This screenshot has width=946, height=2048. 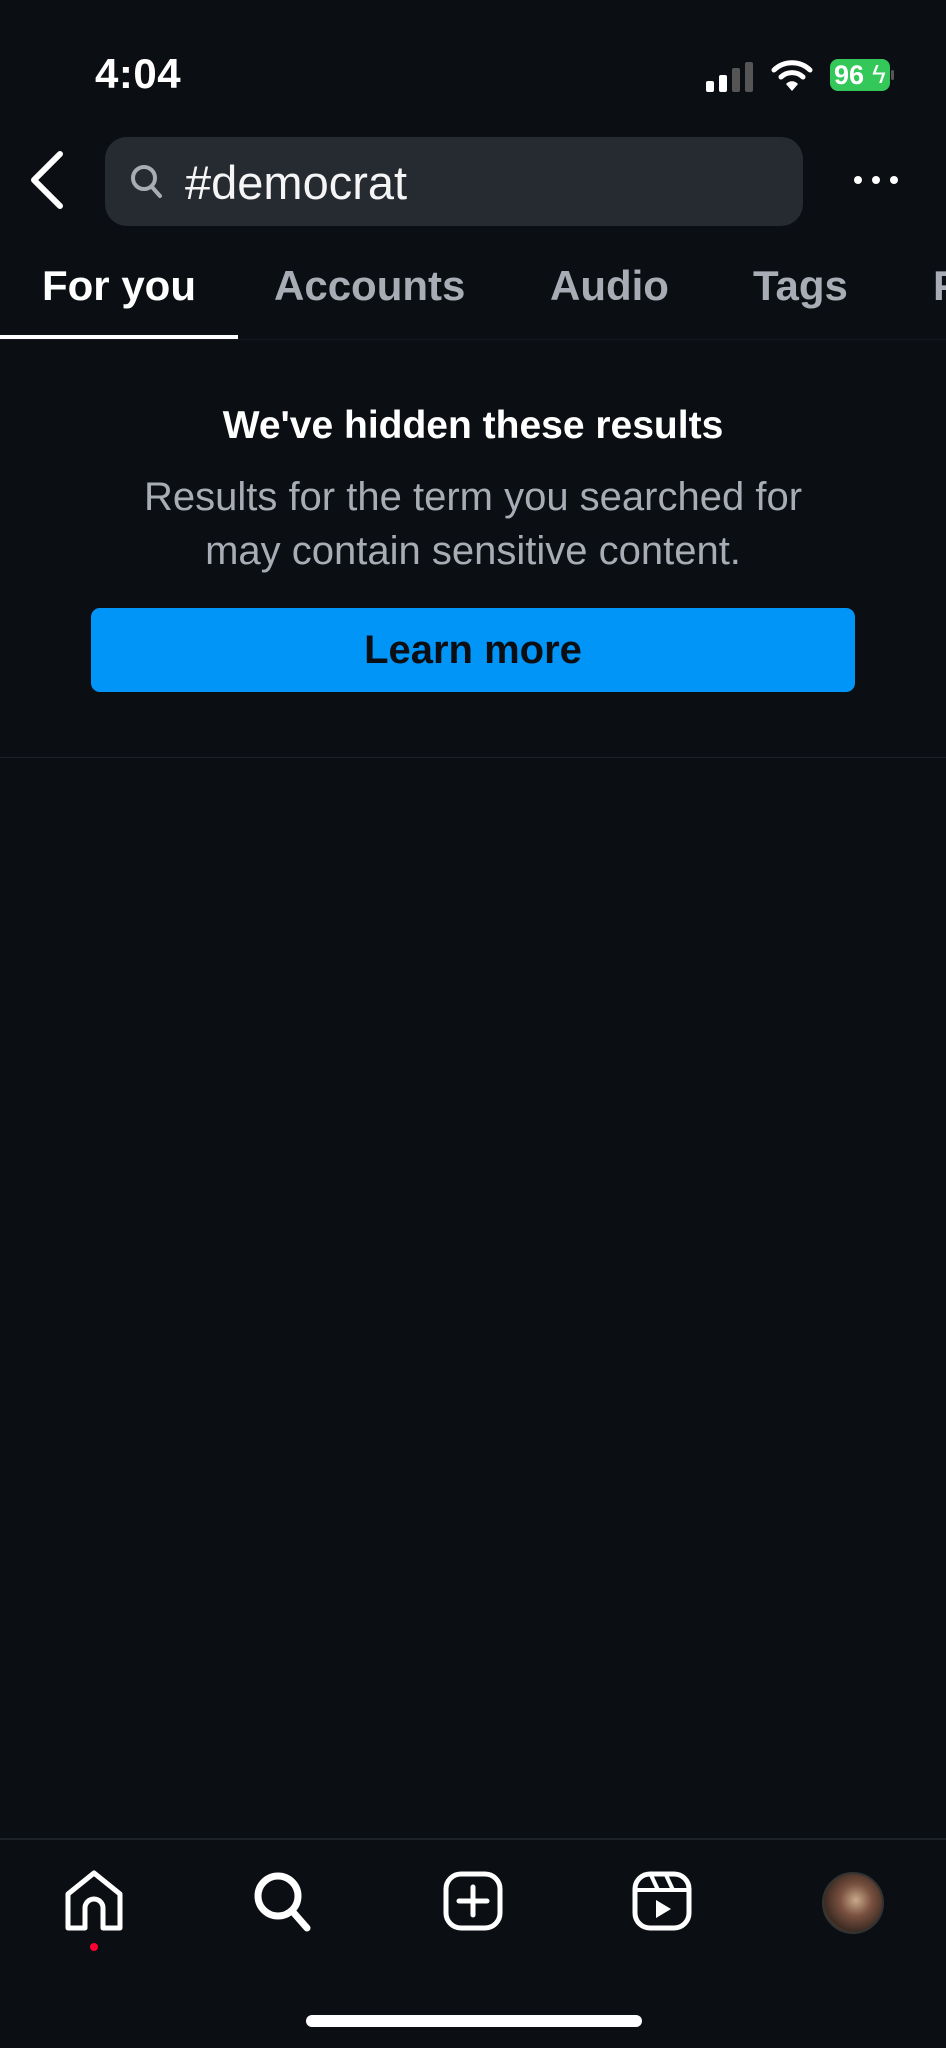 I want to click on search-query: #democrat, so click(x=296, y=182).